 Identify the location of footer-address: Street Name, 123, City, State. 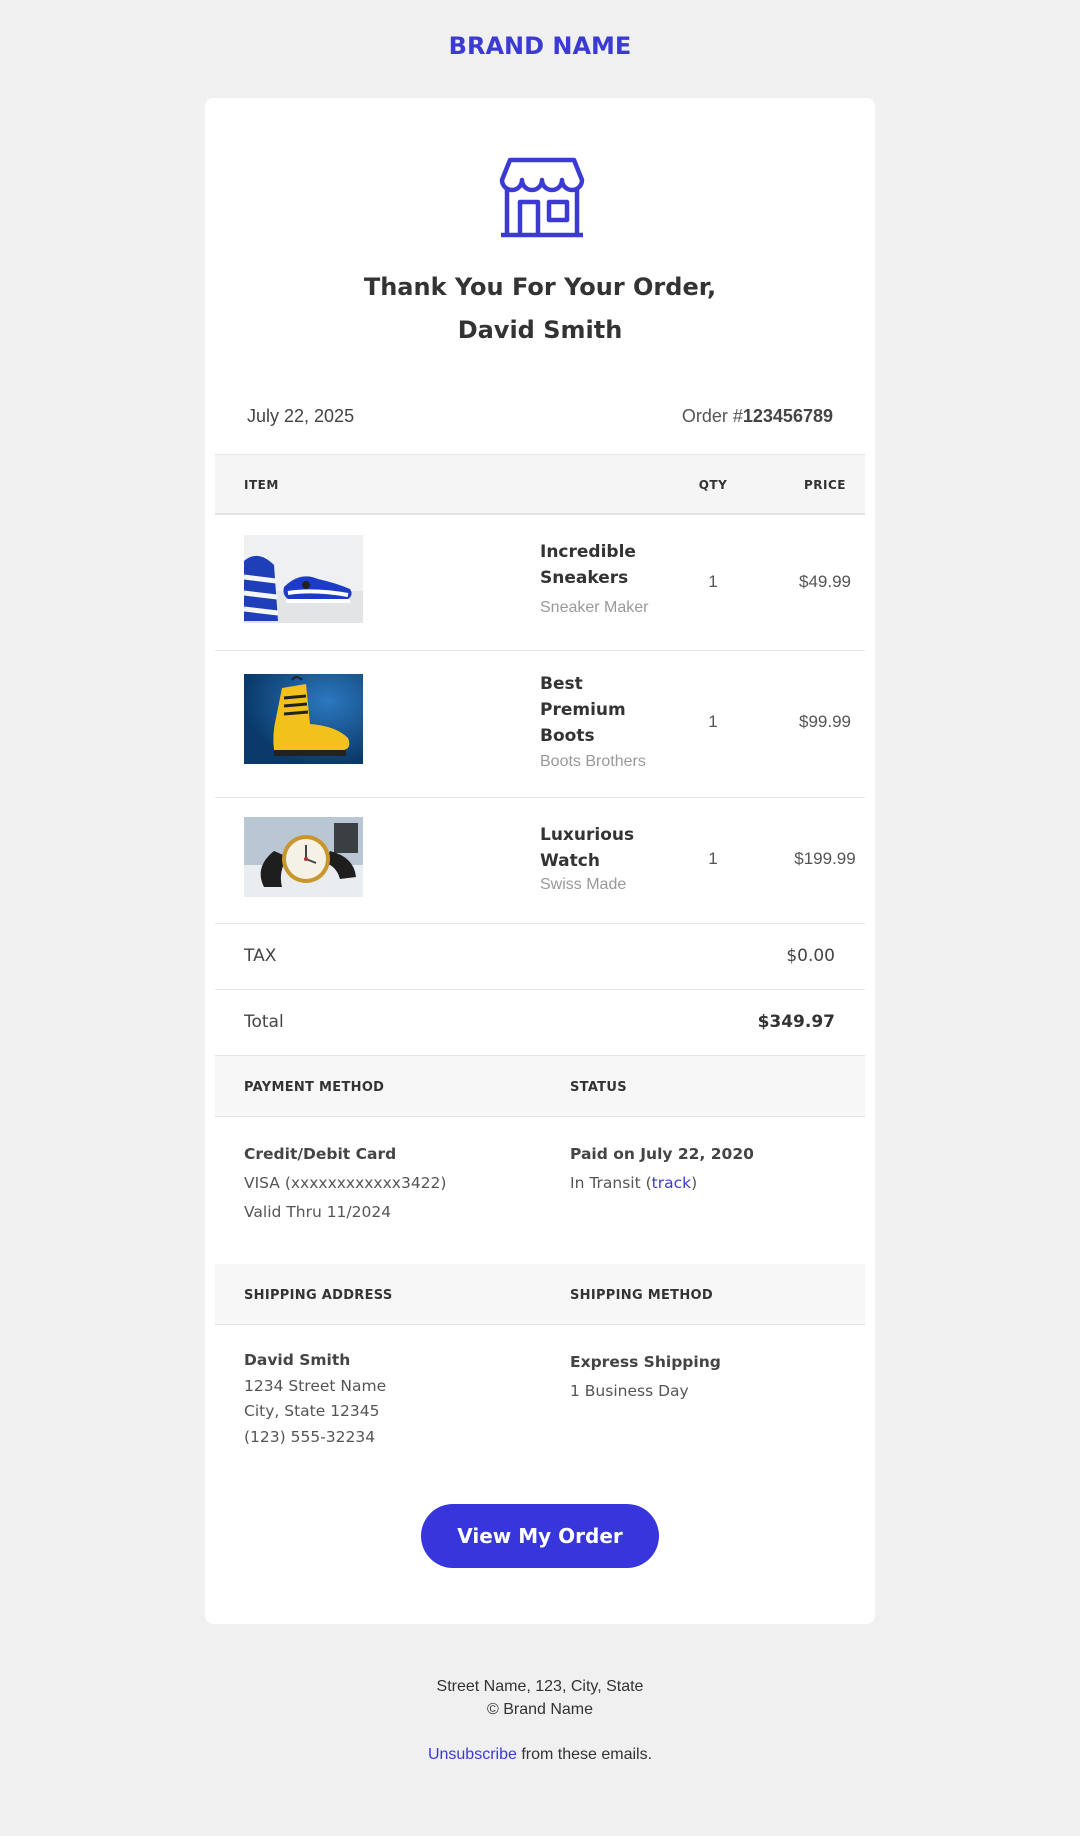
(540, 1686).